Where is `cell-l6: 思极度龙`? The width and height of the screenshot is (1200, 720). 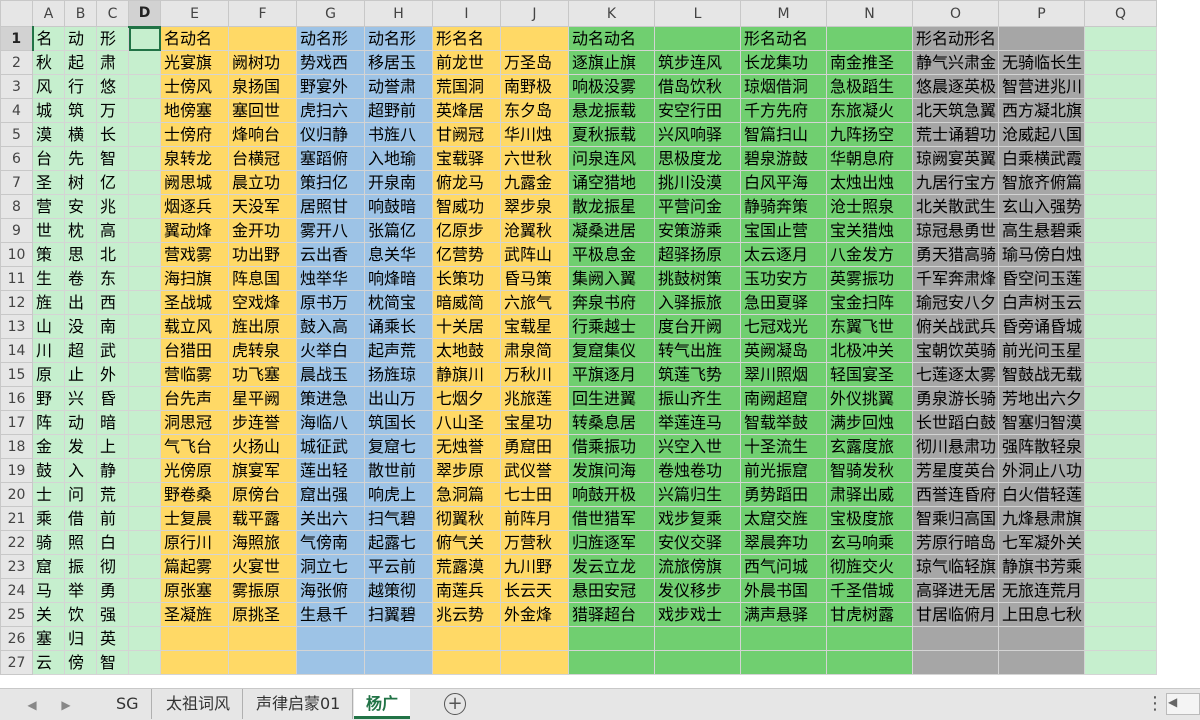 cell-l6: 思极度龙 is located at coordinates (697, 158).